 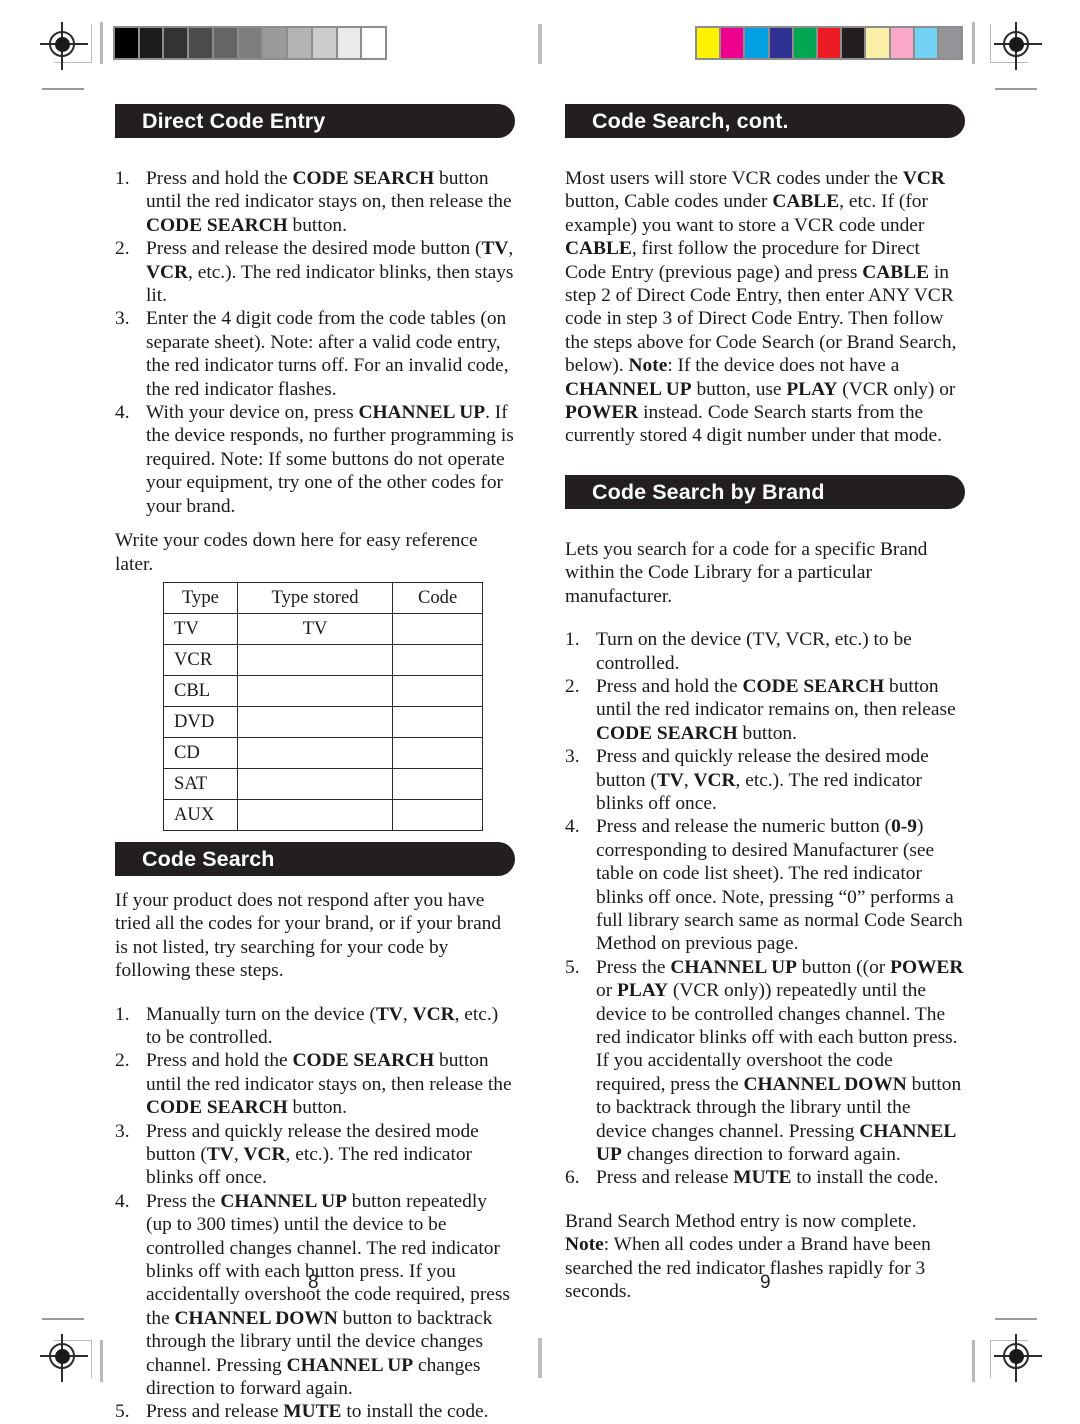 What do you see at coordinates (572, 757) in the screenshot?
I see `step-number: 3.` at bounding box center [572, 757].